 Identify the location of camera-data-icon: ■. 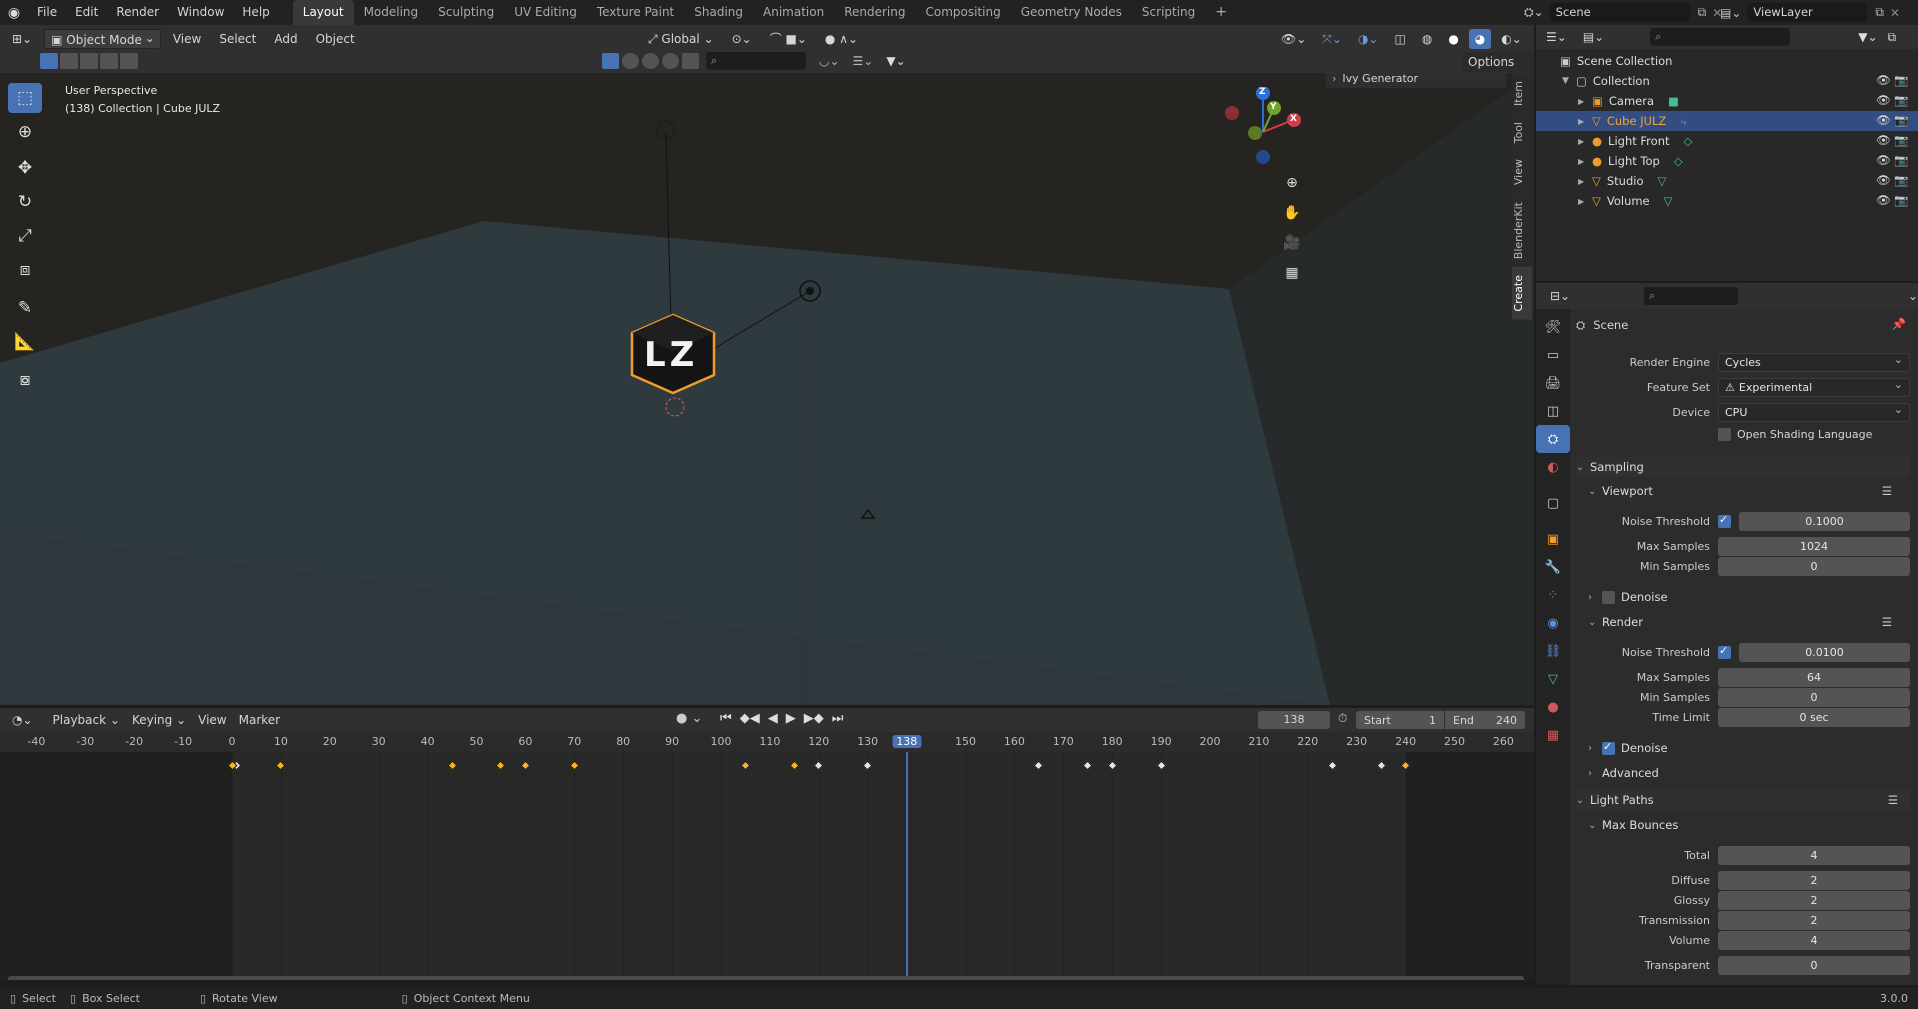
(1673, 101).